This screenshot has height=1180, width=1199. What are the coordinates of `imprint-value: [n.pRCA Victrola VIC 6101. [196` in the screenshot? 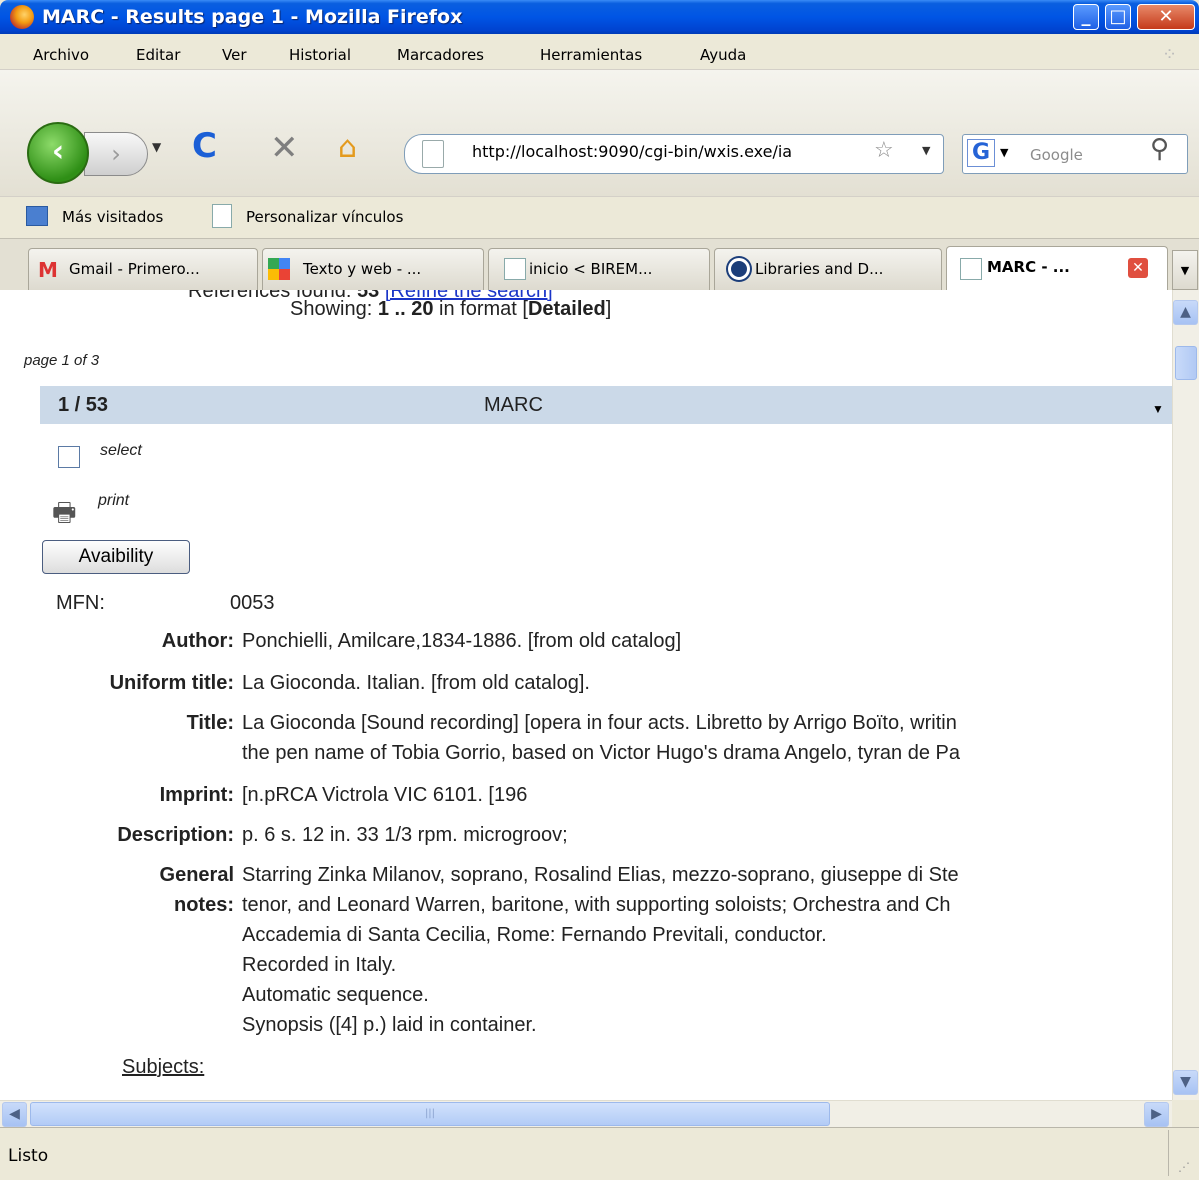 It's located at (385, 795).